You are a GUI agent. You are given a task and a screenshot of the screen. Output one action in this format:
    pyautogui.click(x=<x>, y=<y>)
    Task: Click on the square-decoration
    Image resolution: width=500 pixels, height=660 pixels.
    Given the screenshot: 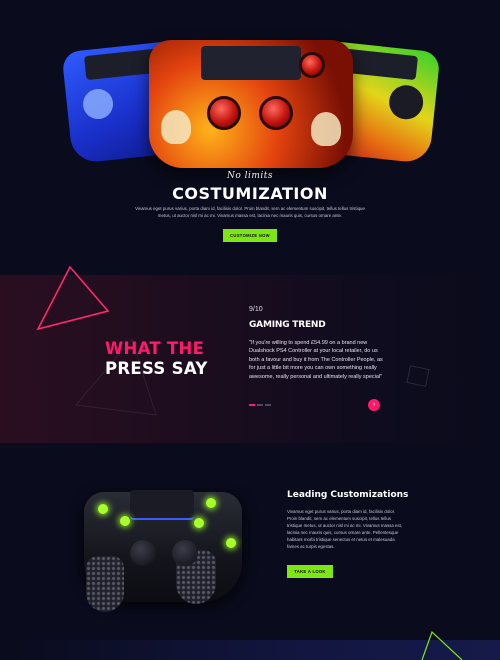 What is the action you would take?
    pyautogui.click(x=418, y=376)
    